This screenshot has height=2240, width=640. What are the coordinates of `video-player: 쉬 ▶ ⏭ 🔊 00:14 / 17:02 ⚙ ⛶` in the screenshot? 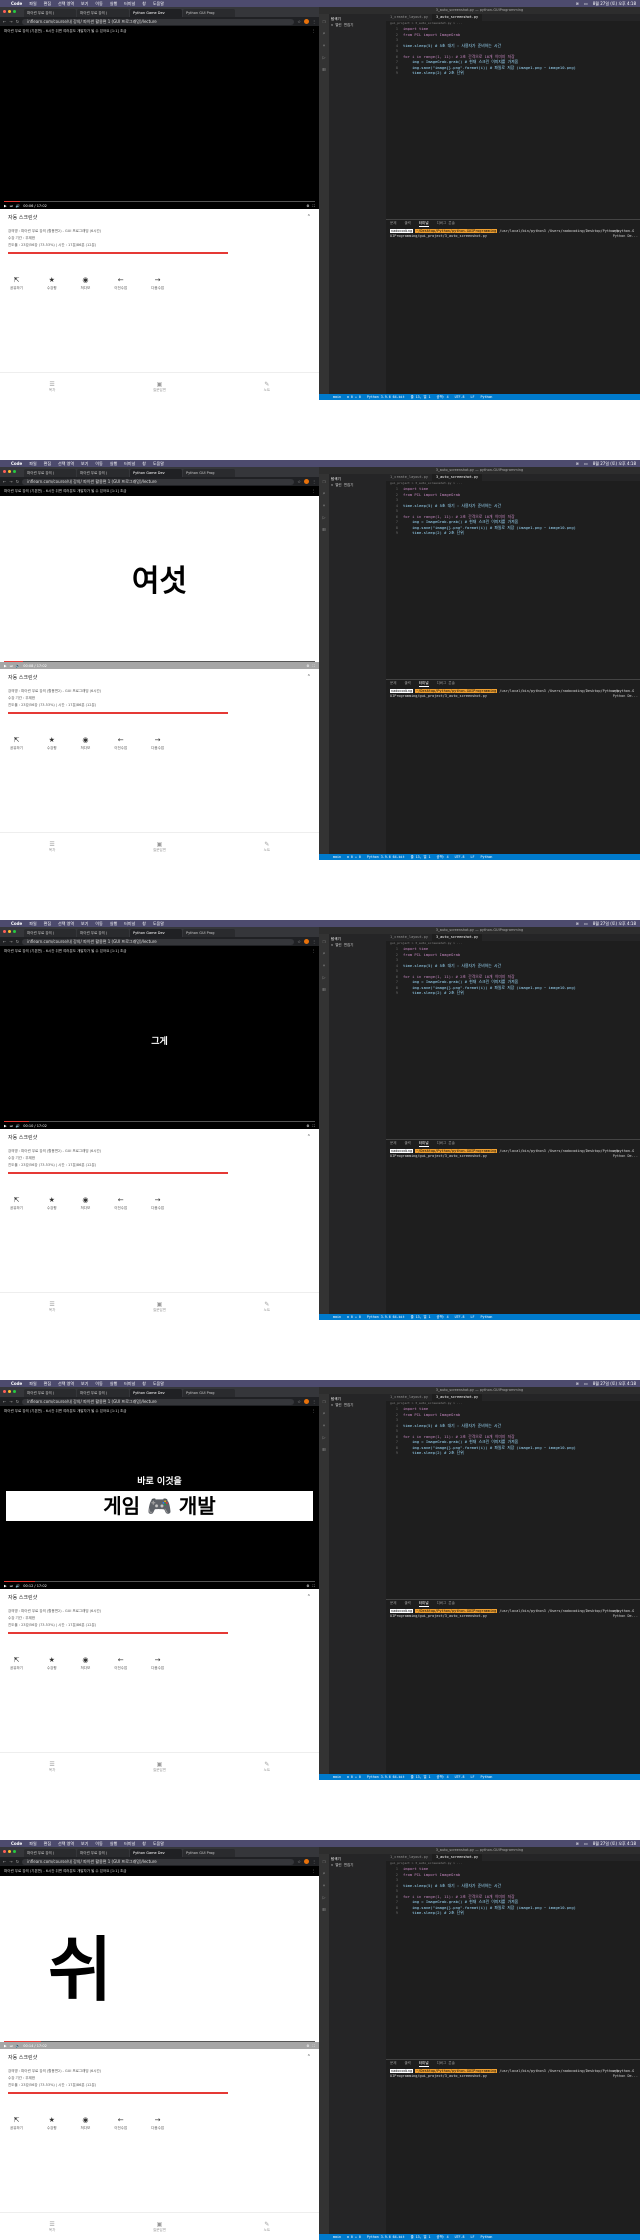 It's located at (159, 1962).